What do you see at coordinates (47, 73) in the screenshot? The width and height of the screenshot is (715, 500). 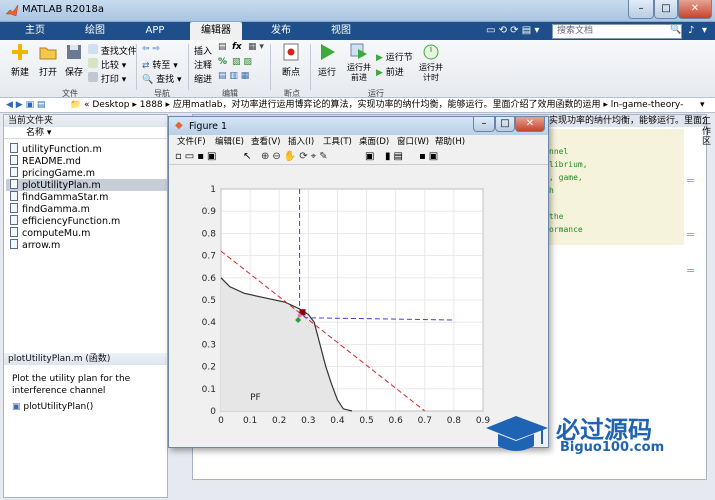 I see `open-label: 打开` at bounding box center [47, 73].